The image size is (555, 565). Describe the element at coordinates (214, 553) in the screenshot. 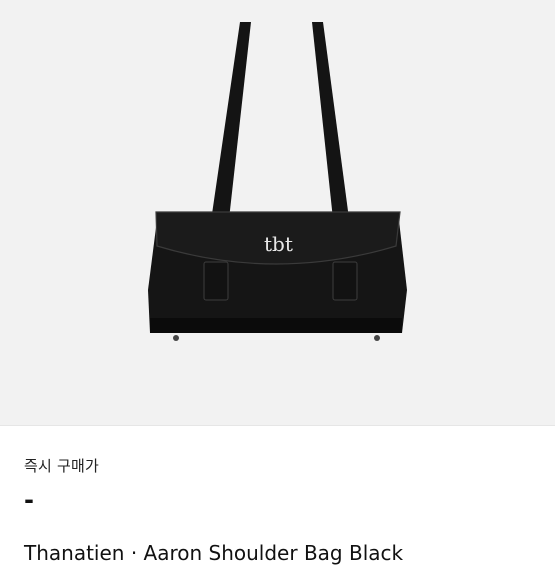

I see `product-title: Thanatien · Aaron Shoulder Bag Black` at that location.